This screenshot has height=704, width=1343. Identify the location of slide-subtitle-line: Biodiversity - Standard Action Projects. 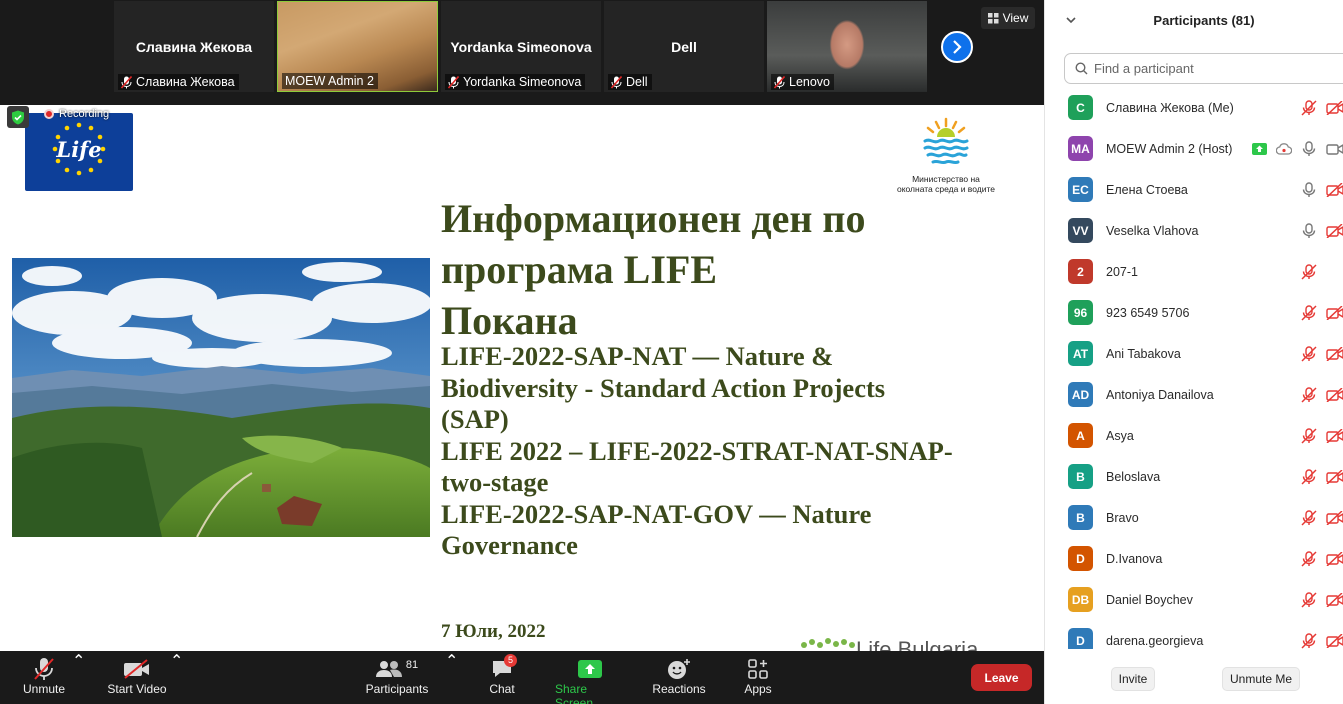
(663, 387).